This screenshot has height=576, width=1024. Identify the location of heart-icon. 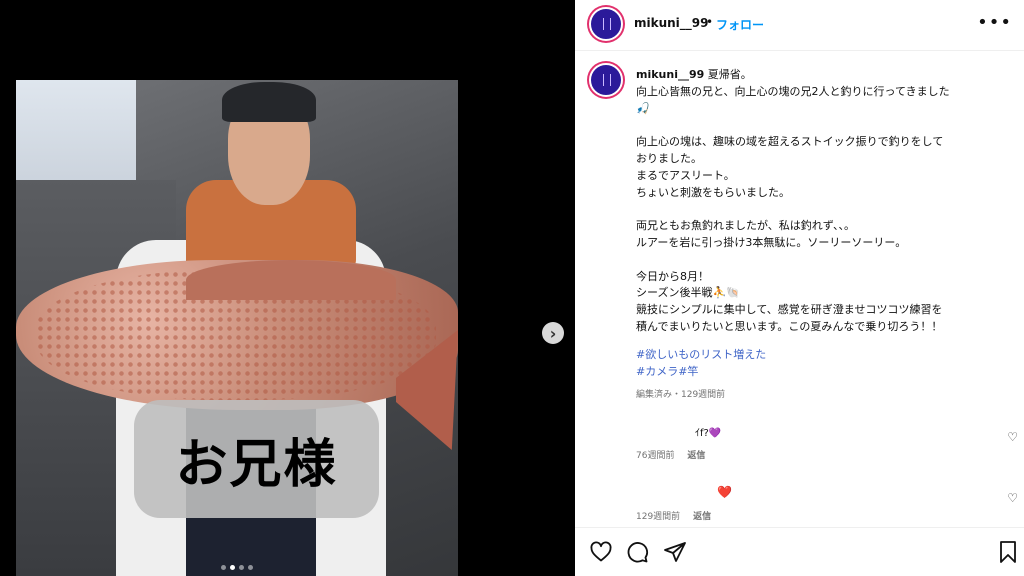
(601, 552).